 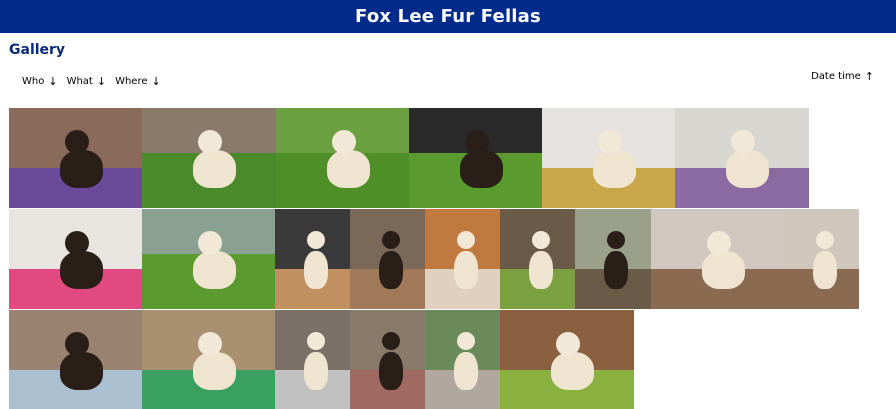 I want to click on gallery-heading: Gallery, so click(x=37, y=50).